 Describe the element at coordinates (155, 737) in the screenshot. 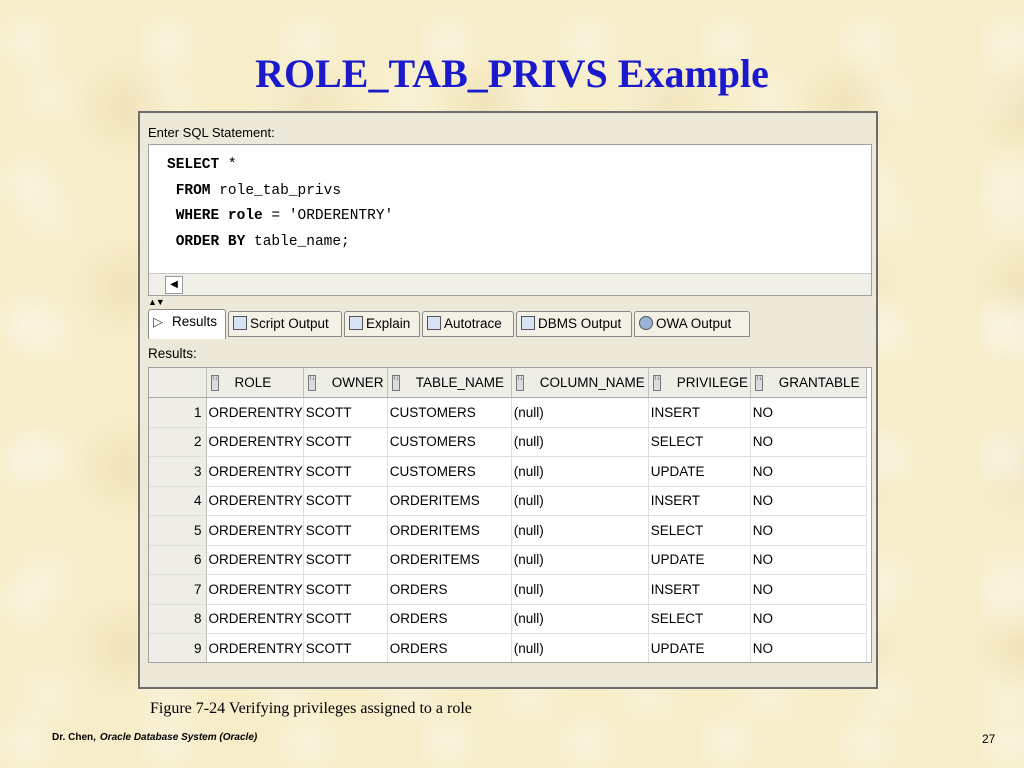

I see `footer-credit: Dr. Chen, Oracle Database System (Oracle)` at that location.